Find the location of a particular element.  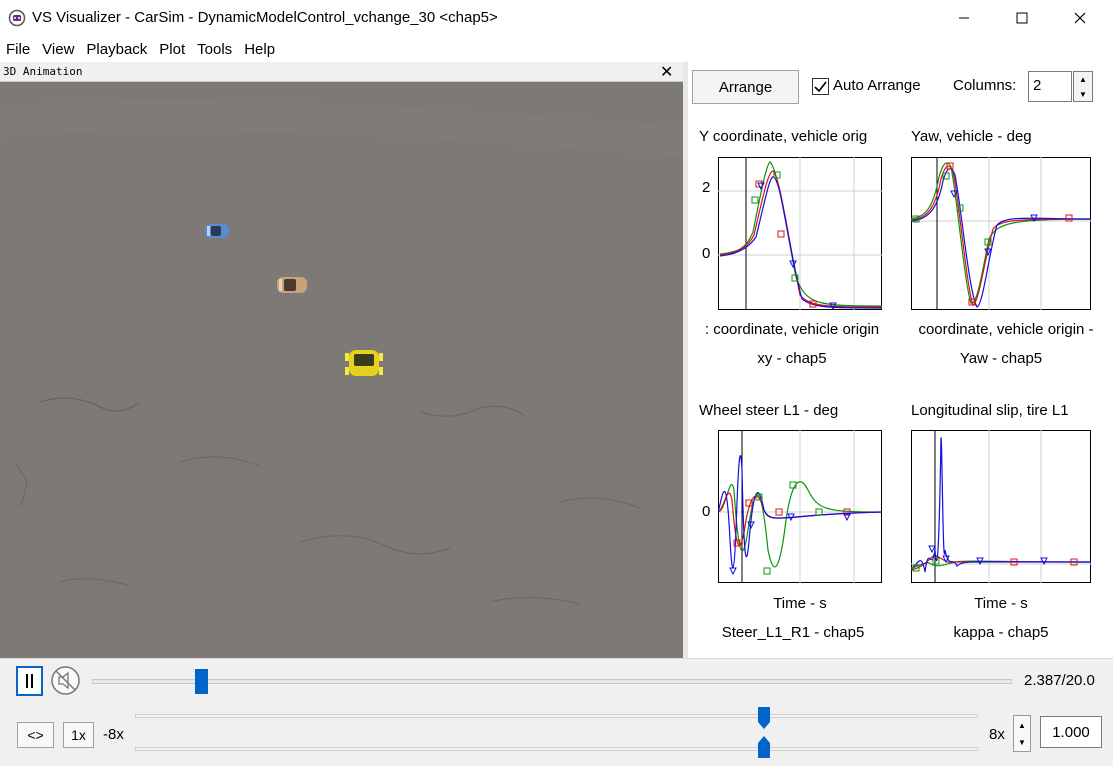

plot-x-label: : coordinate, vehicle origin is located at coordinates (792, 329).